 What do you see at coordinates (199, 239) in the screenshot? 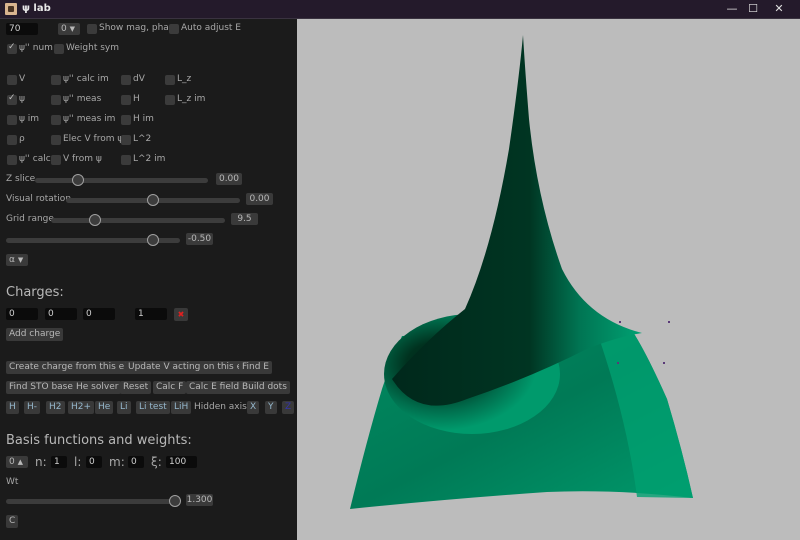
I see `energy-value: -0.50` at bounding box center [199, 239].